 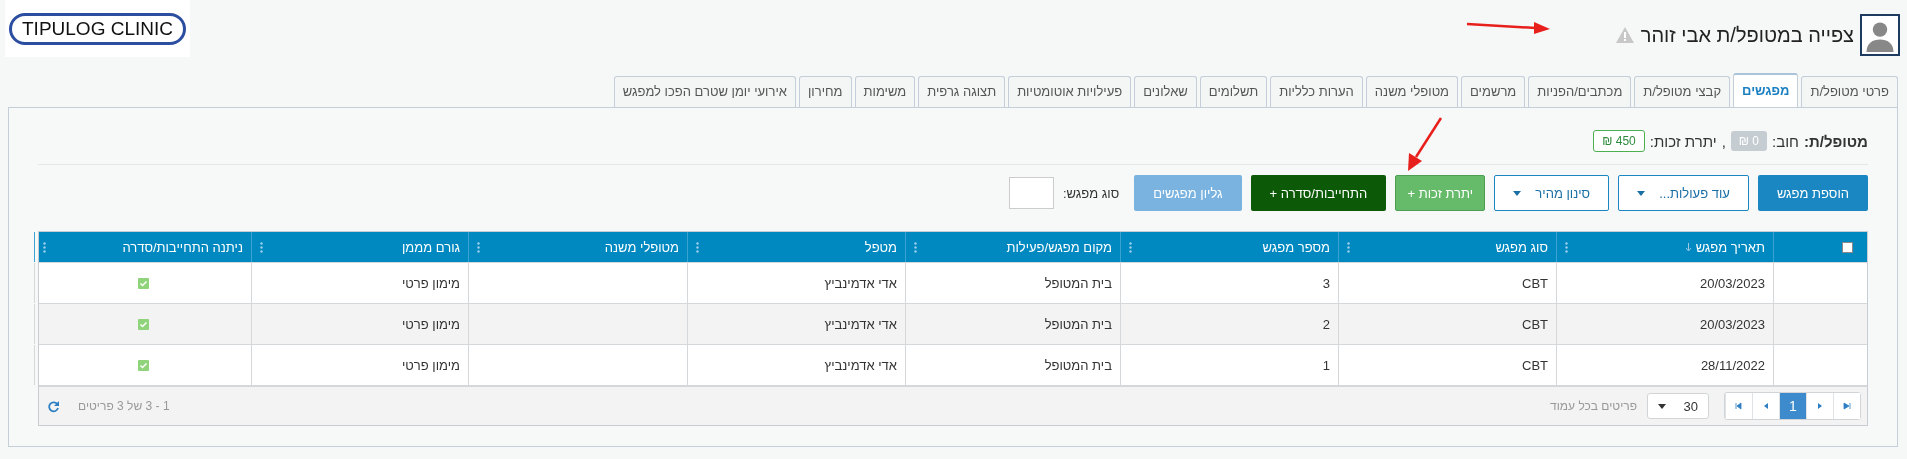 What do you see at coordinates (1847, 247) in the screenshot?
I see `select-all-checkbox` at bounding box center [1847, 247].